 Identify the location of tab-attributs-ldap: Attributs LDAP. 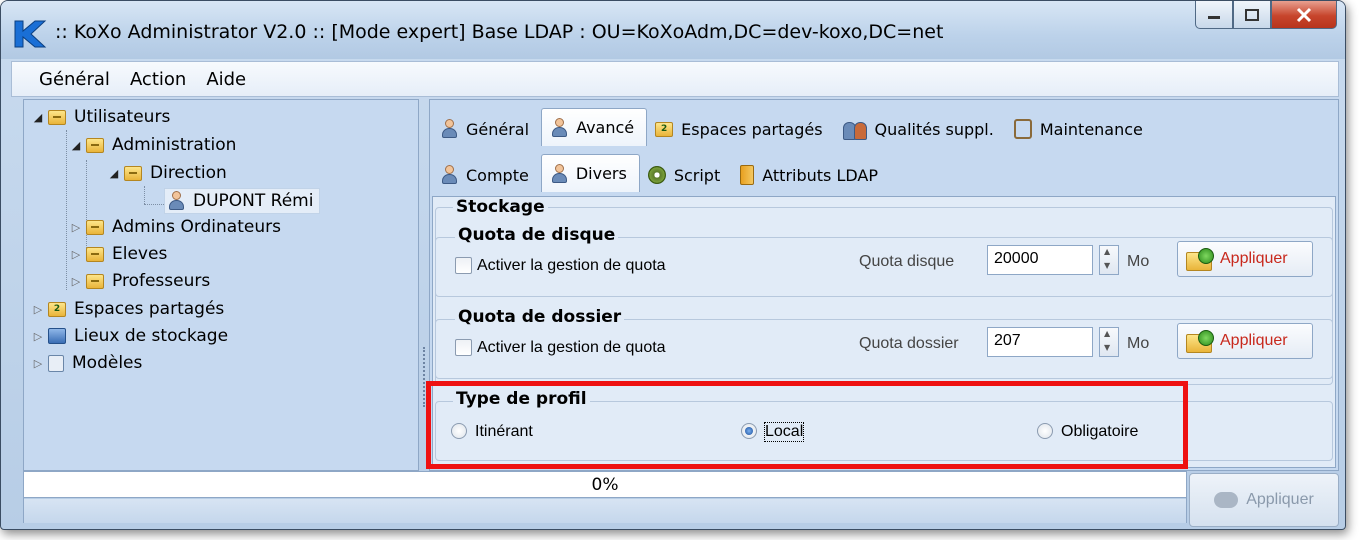
(811, 175).